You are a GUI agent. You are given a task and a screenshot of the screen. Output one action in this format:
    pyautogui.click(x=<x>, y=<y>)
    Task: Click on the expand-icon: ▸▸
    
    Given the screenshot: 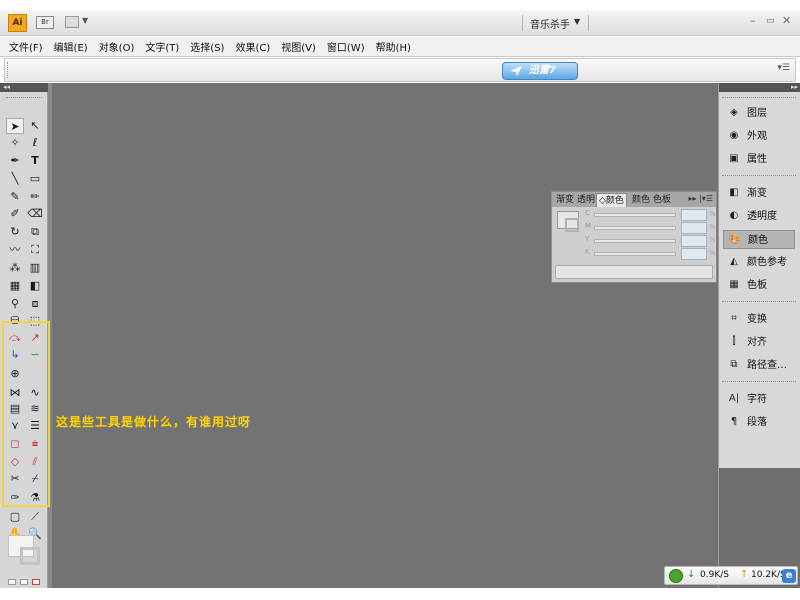 What is the action you would take?
    pyautogui.click(x=759, y=87)
    